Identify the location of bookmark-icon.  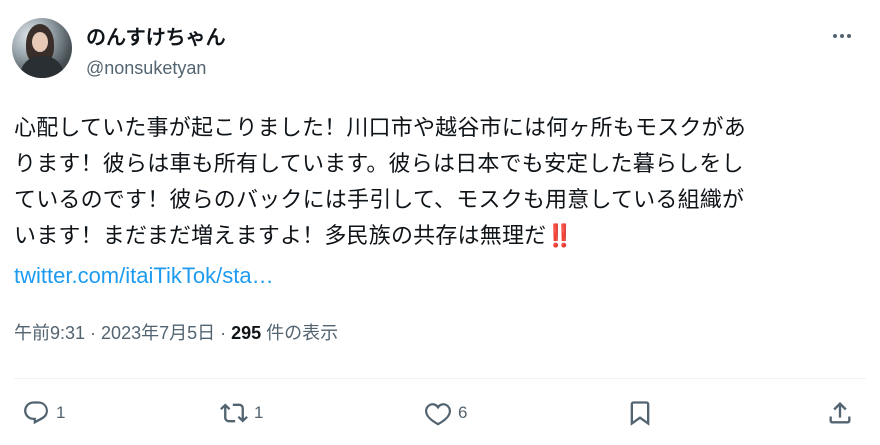
(640, 413).